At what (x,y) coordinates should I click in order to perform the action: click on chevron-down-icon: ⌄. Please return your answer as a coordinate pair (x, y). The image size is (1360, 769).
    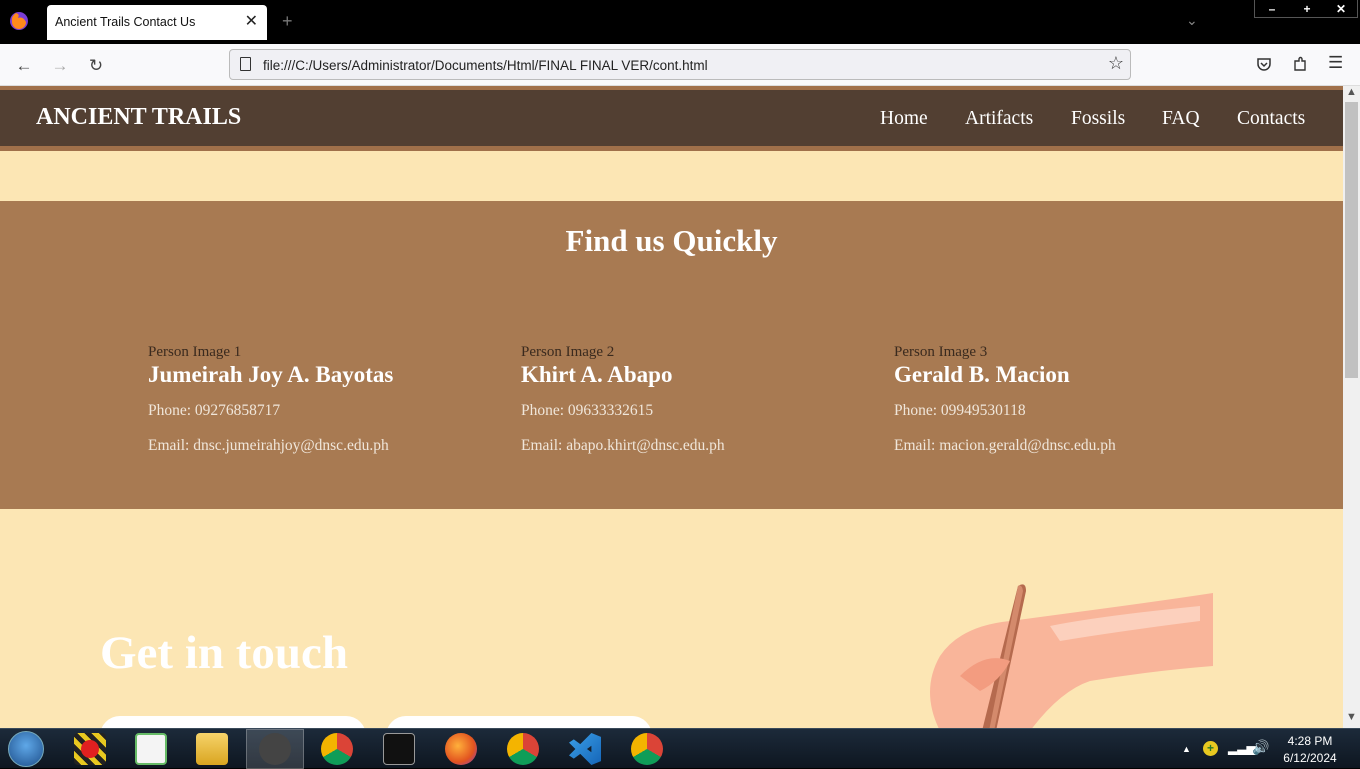
    Looking at the image, I should click on (1192, 20).